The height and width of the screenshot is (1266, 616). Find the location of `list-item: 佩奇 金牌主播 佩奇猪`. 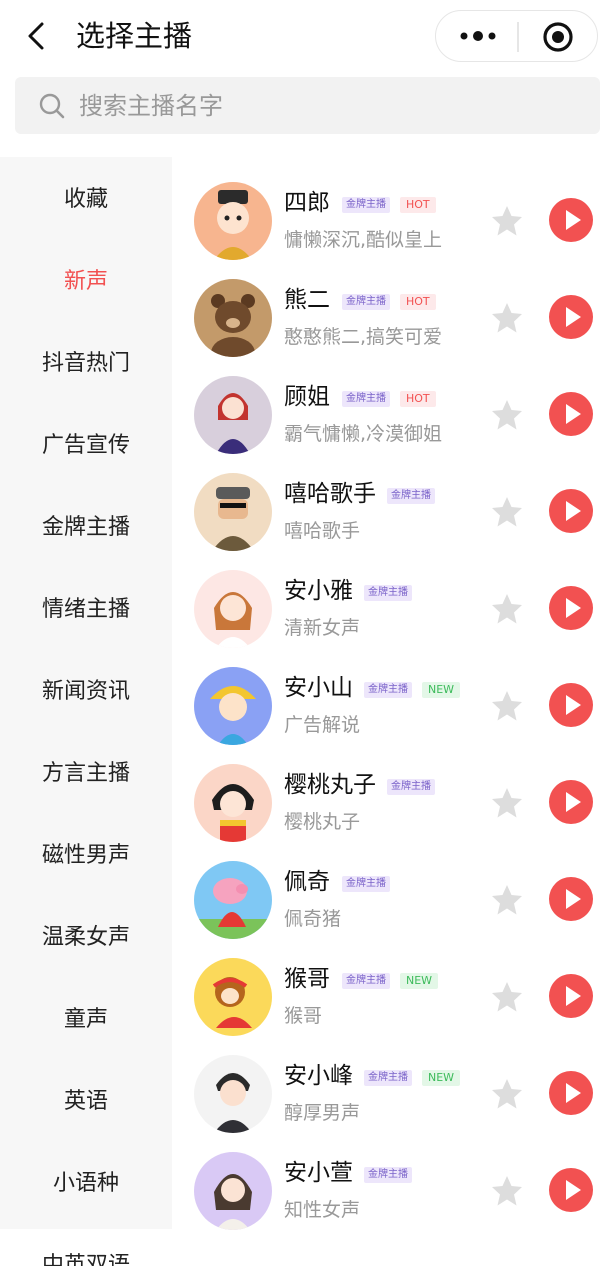

list-item: 佩奇 金牌主播 佩奇猪 is located at coordinates (394, 897).